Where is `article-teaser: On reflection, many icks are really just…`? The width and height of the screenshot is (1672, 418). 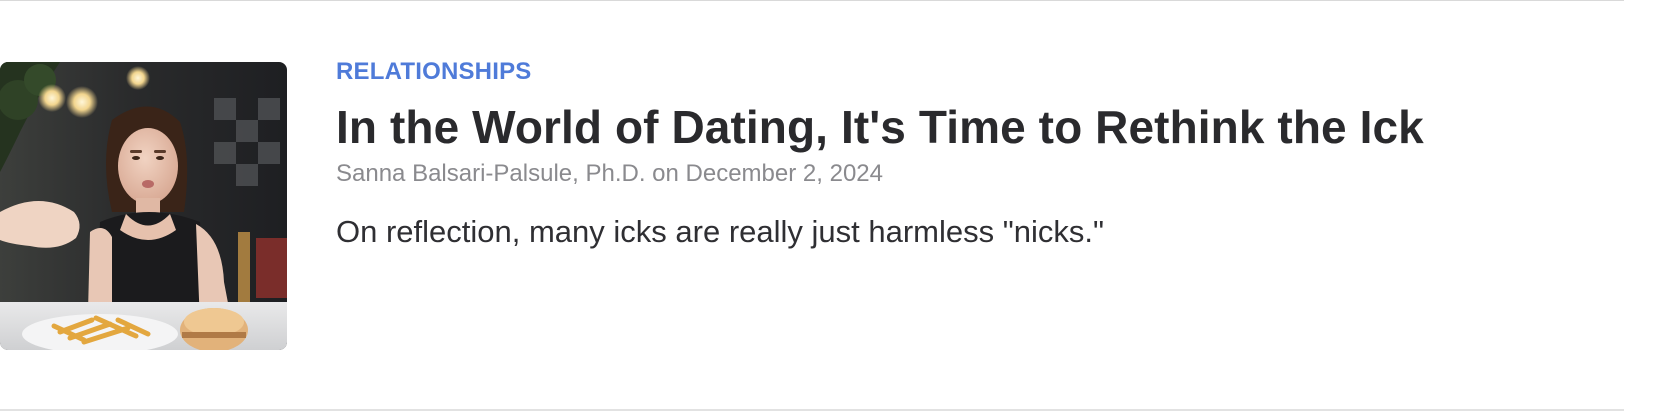 article-teaser: On reflection, many icks are really just… is located at coordinates (720, 231).